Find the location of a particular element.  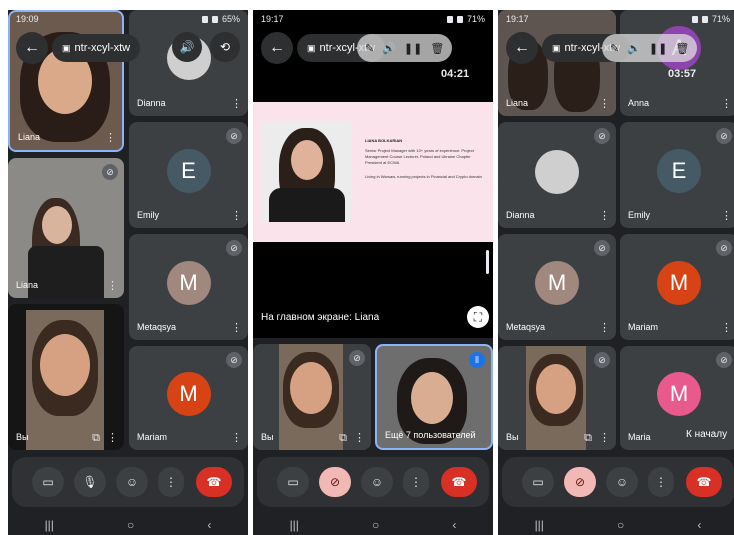

call-controls: ▭ ⊘ ☺ ⋮ ☎ is located at coordinates (373, 482).